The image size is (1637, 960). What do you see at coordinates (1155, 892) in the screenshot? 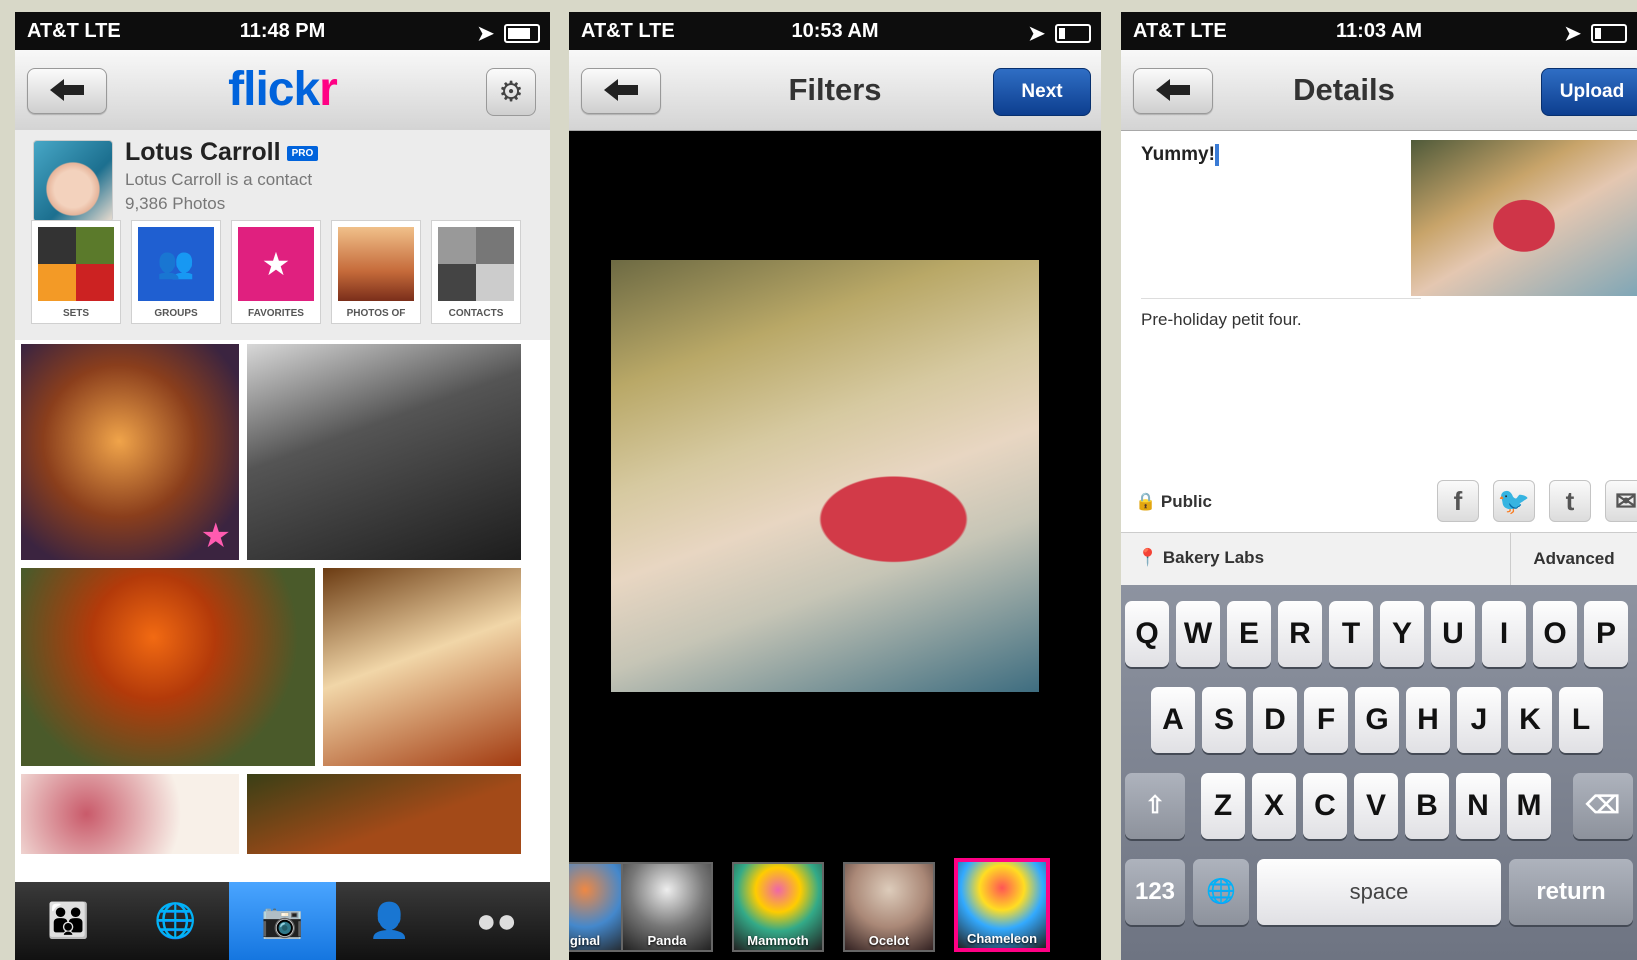
I see `numbers-key: 123` at bounding box center [1155, 892].